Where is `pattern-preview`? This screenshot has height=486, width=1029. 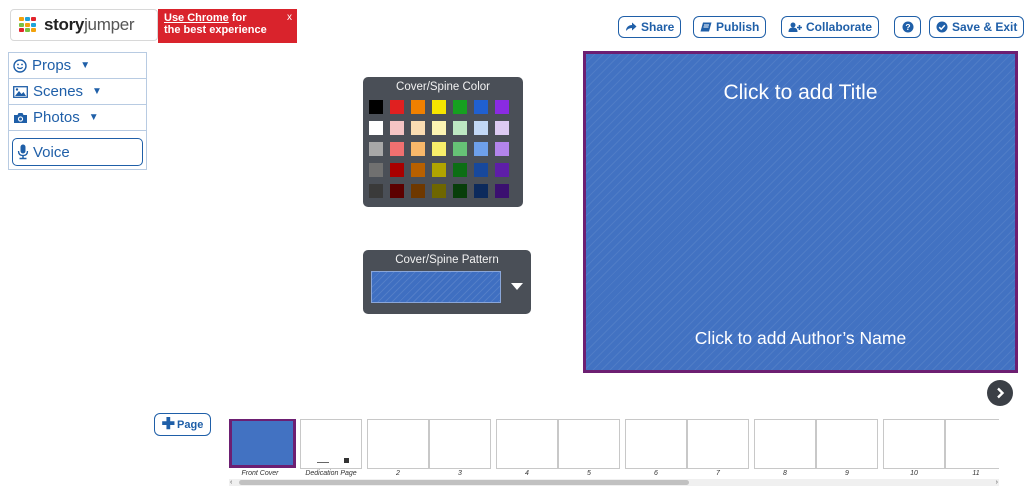
pattern-preview is located at coordinates (436, 287).